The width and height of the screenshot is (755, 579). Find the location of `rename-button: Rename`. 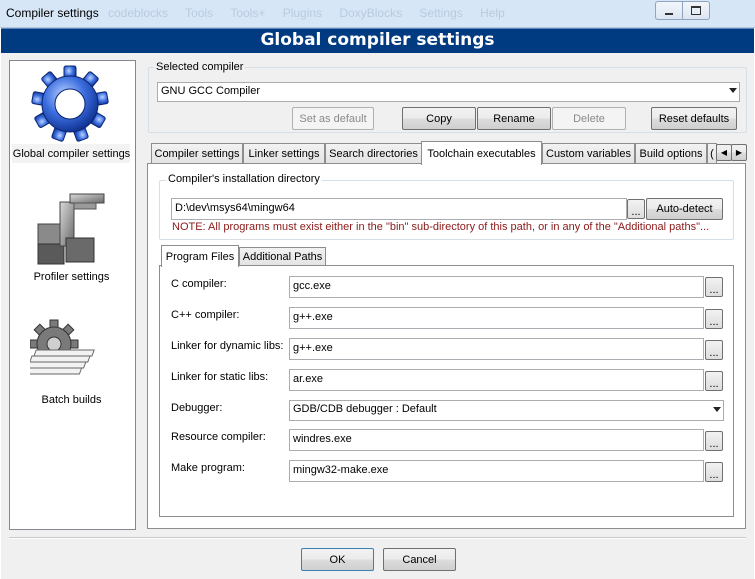

rename-button: Rename is located at coordinates (514, 118).